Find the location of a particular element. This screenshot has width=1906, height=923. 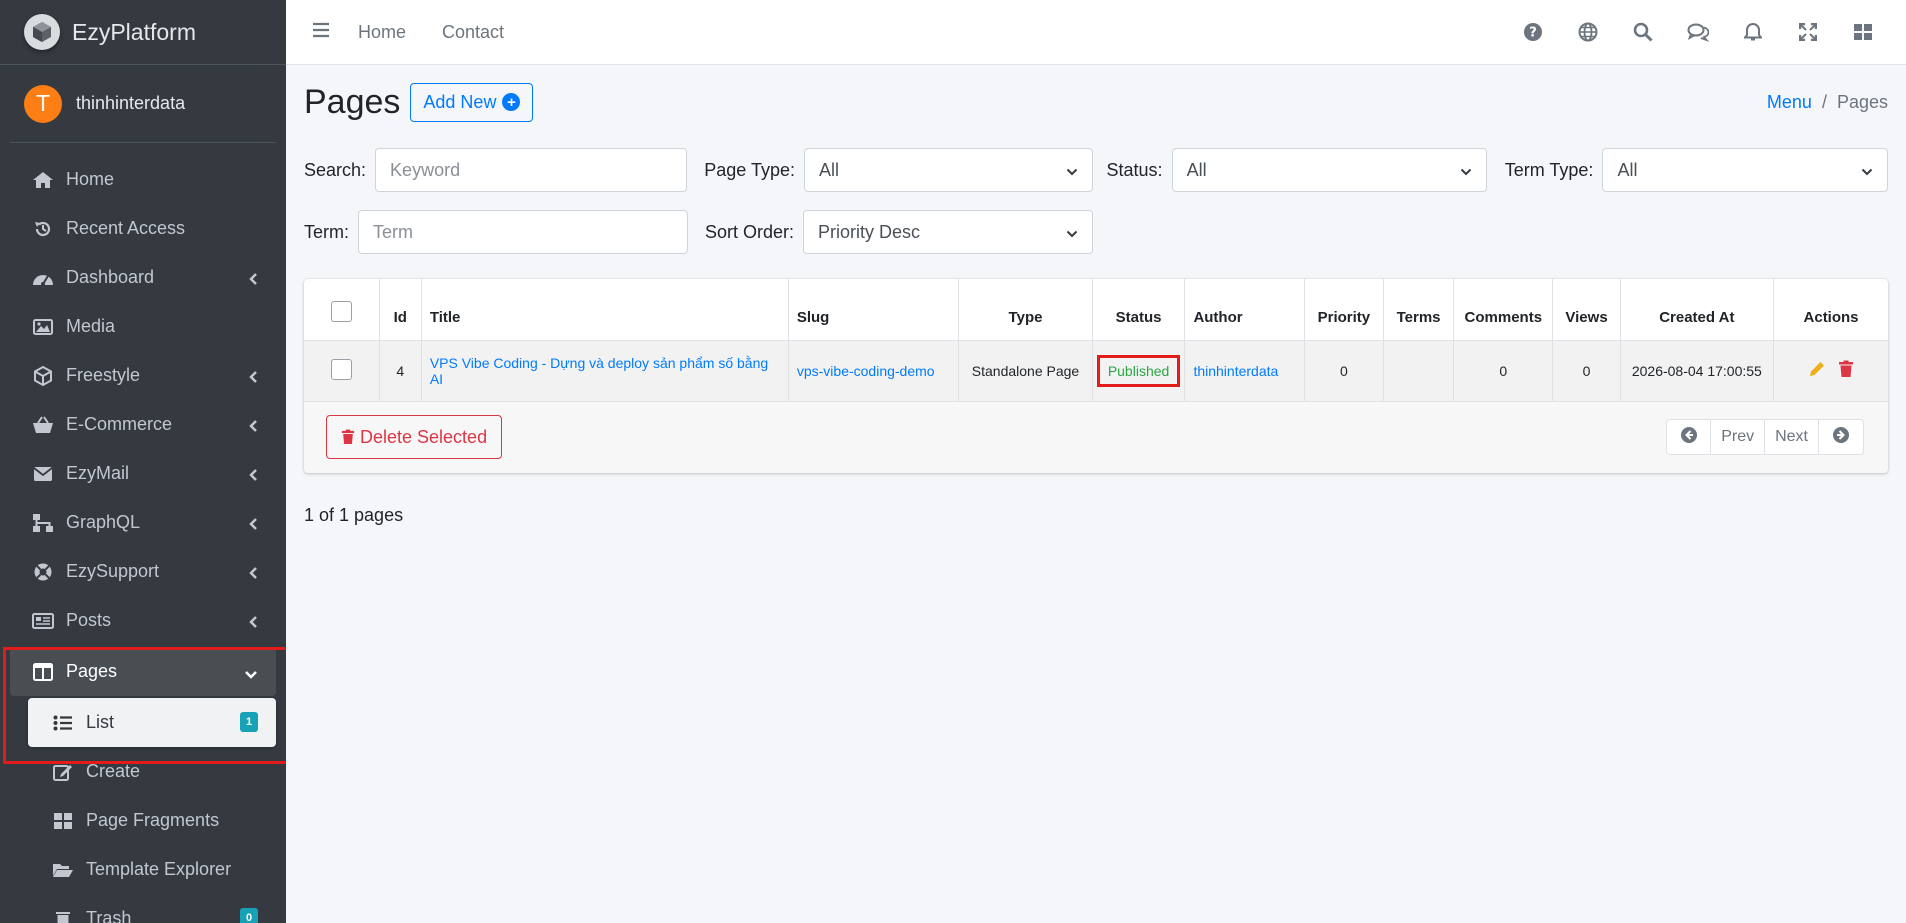

bell-icon is located at coordinates (1752, 32).